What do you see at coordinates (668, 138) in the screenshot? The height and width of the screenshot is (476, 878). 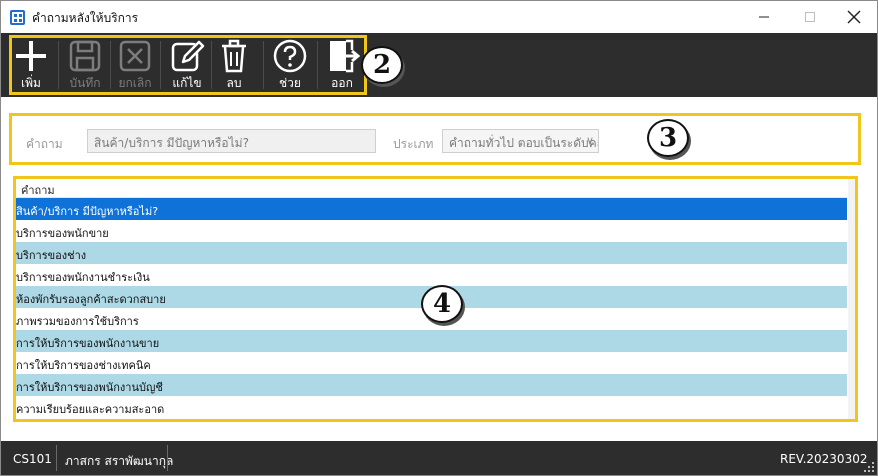 I see `callout-number-filter: 3` at bounding box center [668, 138].